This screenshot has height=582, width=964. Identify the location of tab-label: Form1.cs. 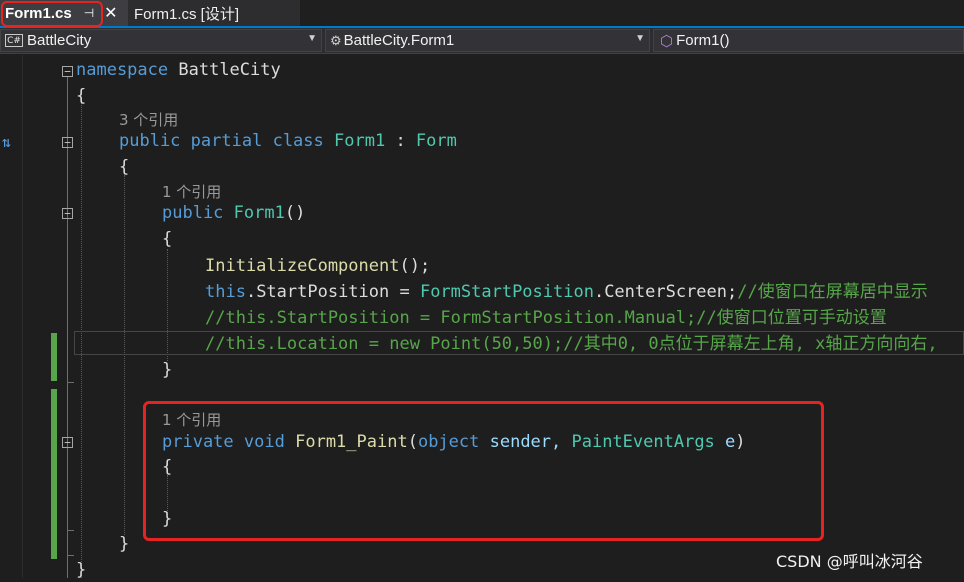
(38, 13).